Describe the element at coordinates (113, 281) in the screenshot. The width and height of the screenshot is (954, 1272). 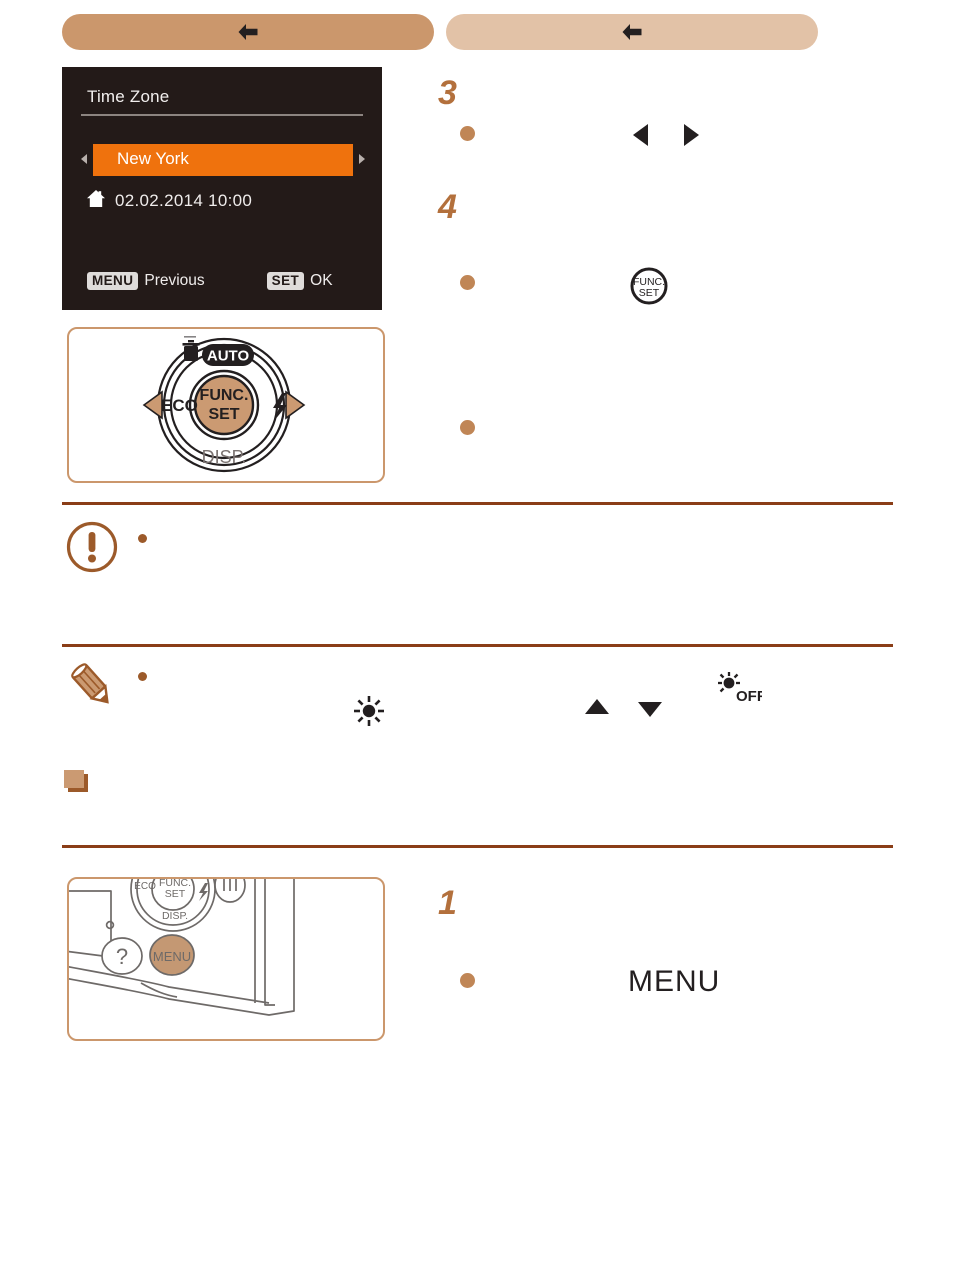
I see `menu-key-badge: MENU` at that location.